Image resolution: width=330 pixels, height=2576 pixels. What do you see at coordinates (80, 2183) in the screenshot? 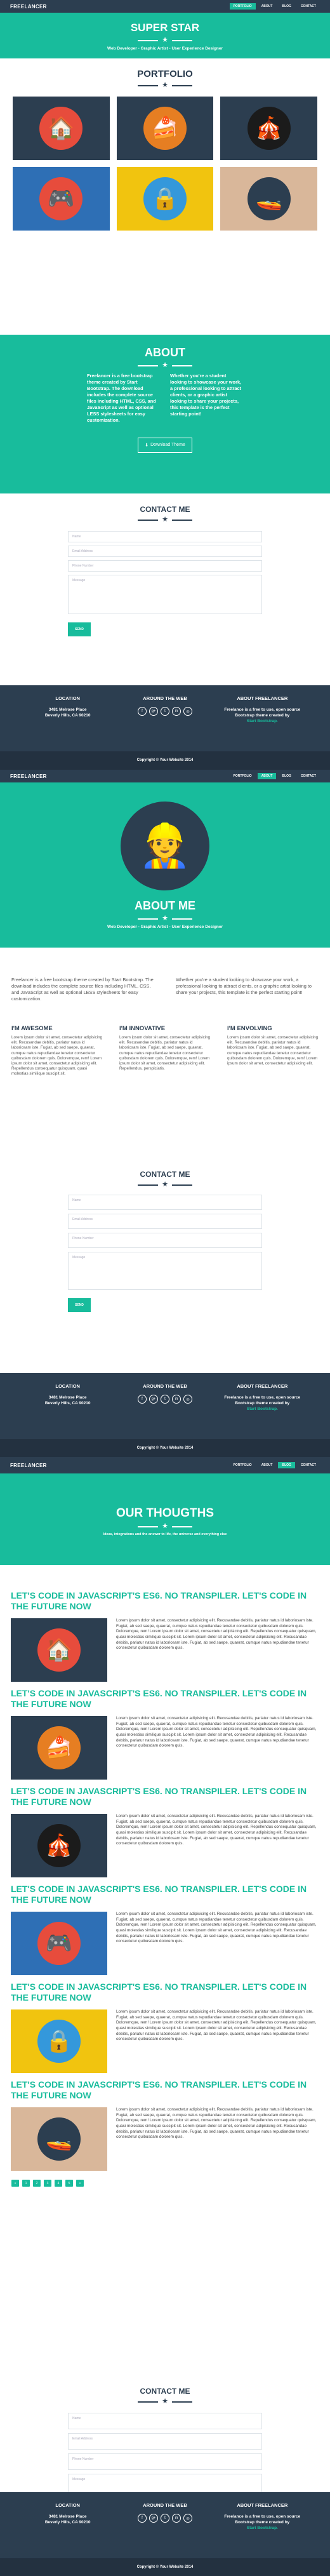
I see `page-next: »` at bounding box center [80, 2183].